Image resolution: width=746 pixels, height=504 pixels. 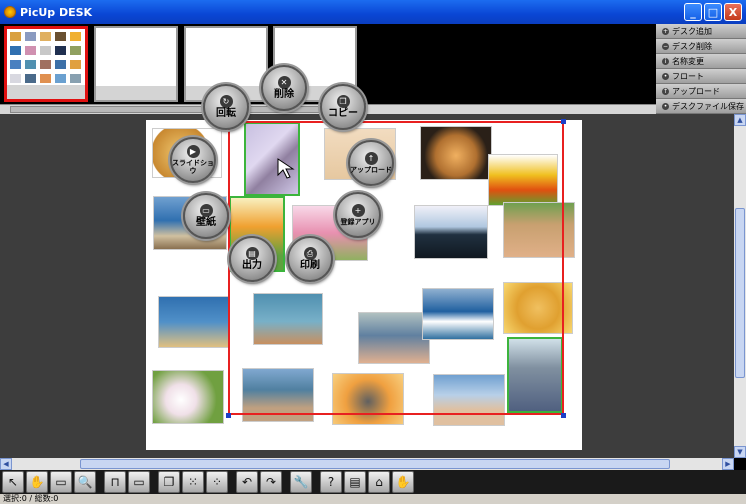 What do you see at coordinates (284, 82) in the screenshot?
I see `delete-icon: ✕` at bounding box center [284, 82].